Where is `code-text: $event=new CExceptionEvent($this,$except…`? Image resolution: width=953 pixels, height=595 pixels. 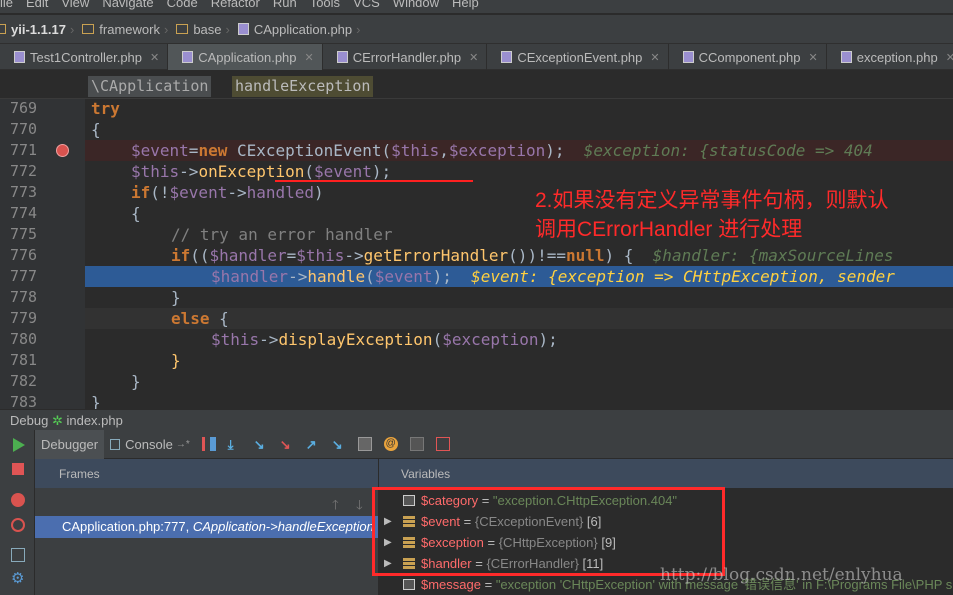 code-text: $event=new CExceptionEvent($this,$except… is located at coordinates (502, 150).